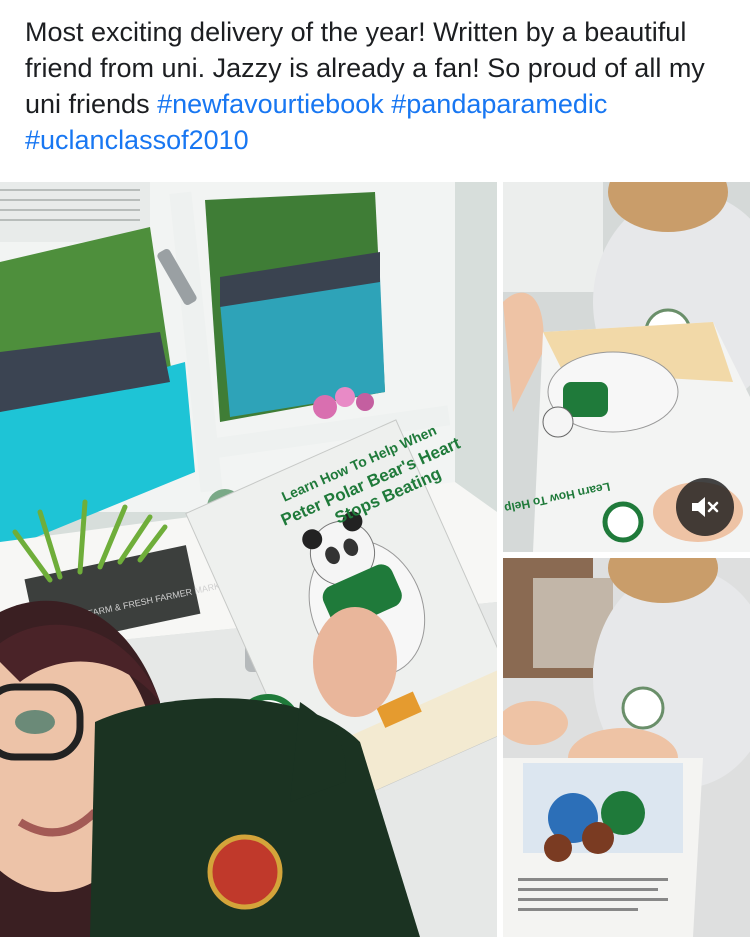 Image resolution: width=750 pixels, height=937 pixels. I want to click on hashtag-link: #newfavourtiebook, so click(270, 104).